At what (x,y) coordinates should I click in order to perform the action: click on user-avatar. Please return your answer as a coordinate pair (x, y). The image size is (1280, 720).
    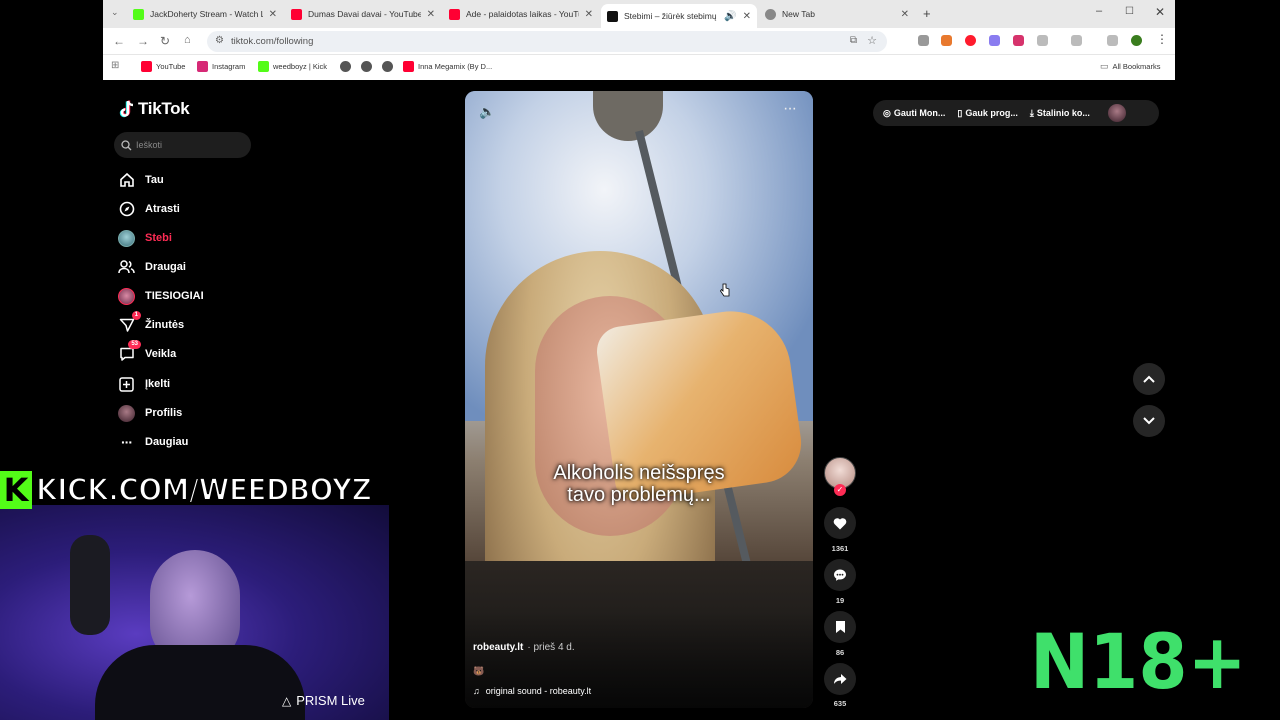
    Looking at the image, I should click on (1116, 113).